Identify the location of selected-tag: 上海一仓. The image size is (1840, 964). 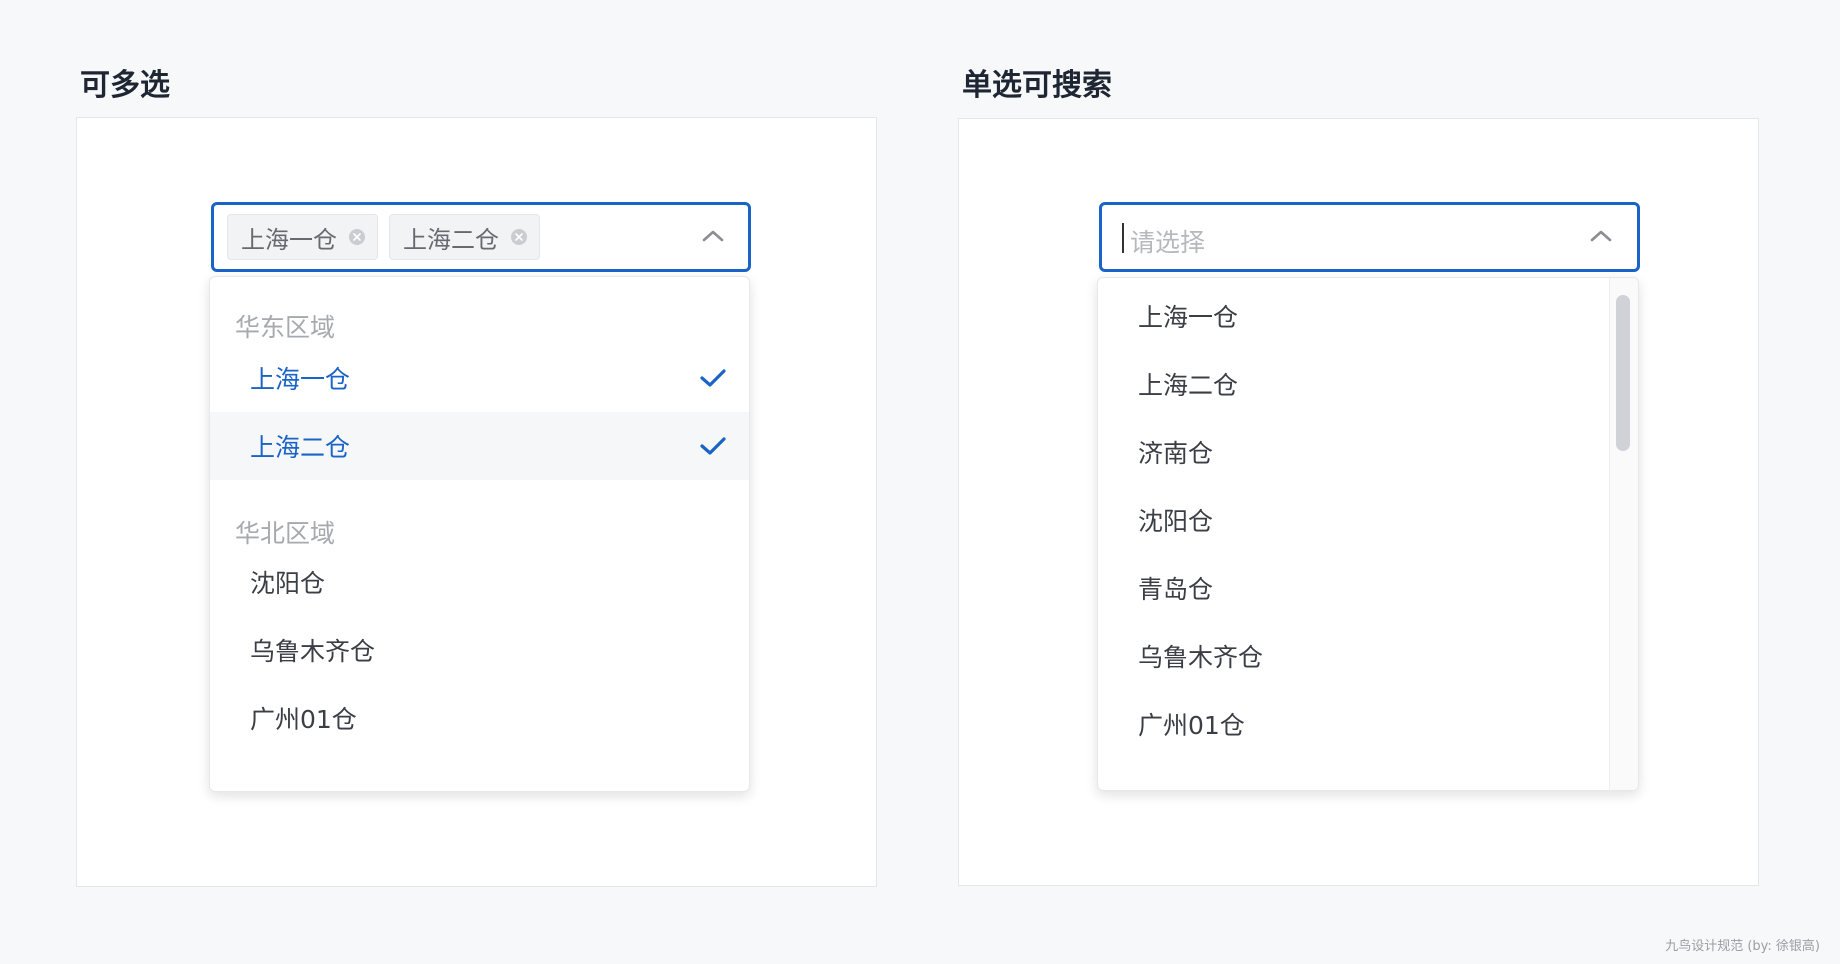
(302, 237).